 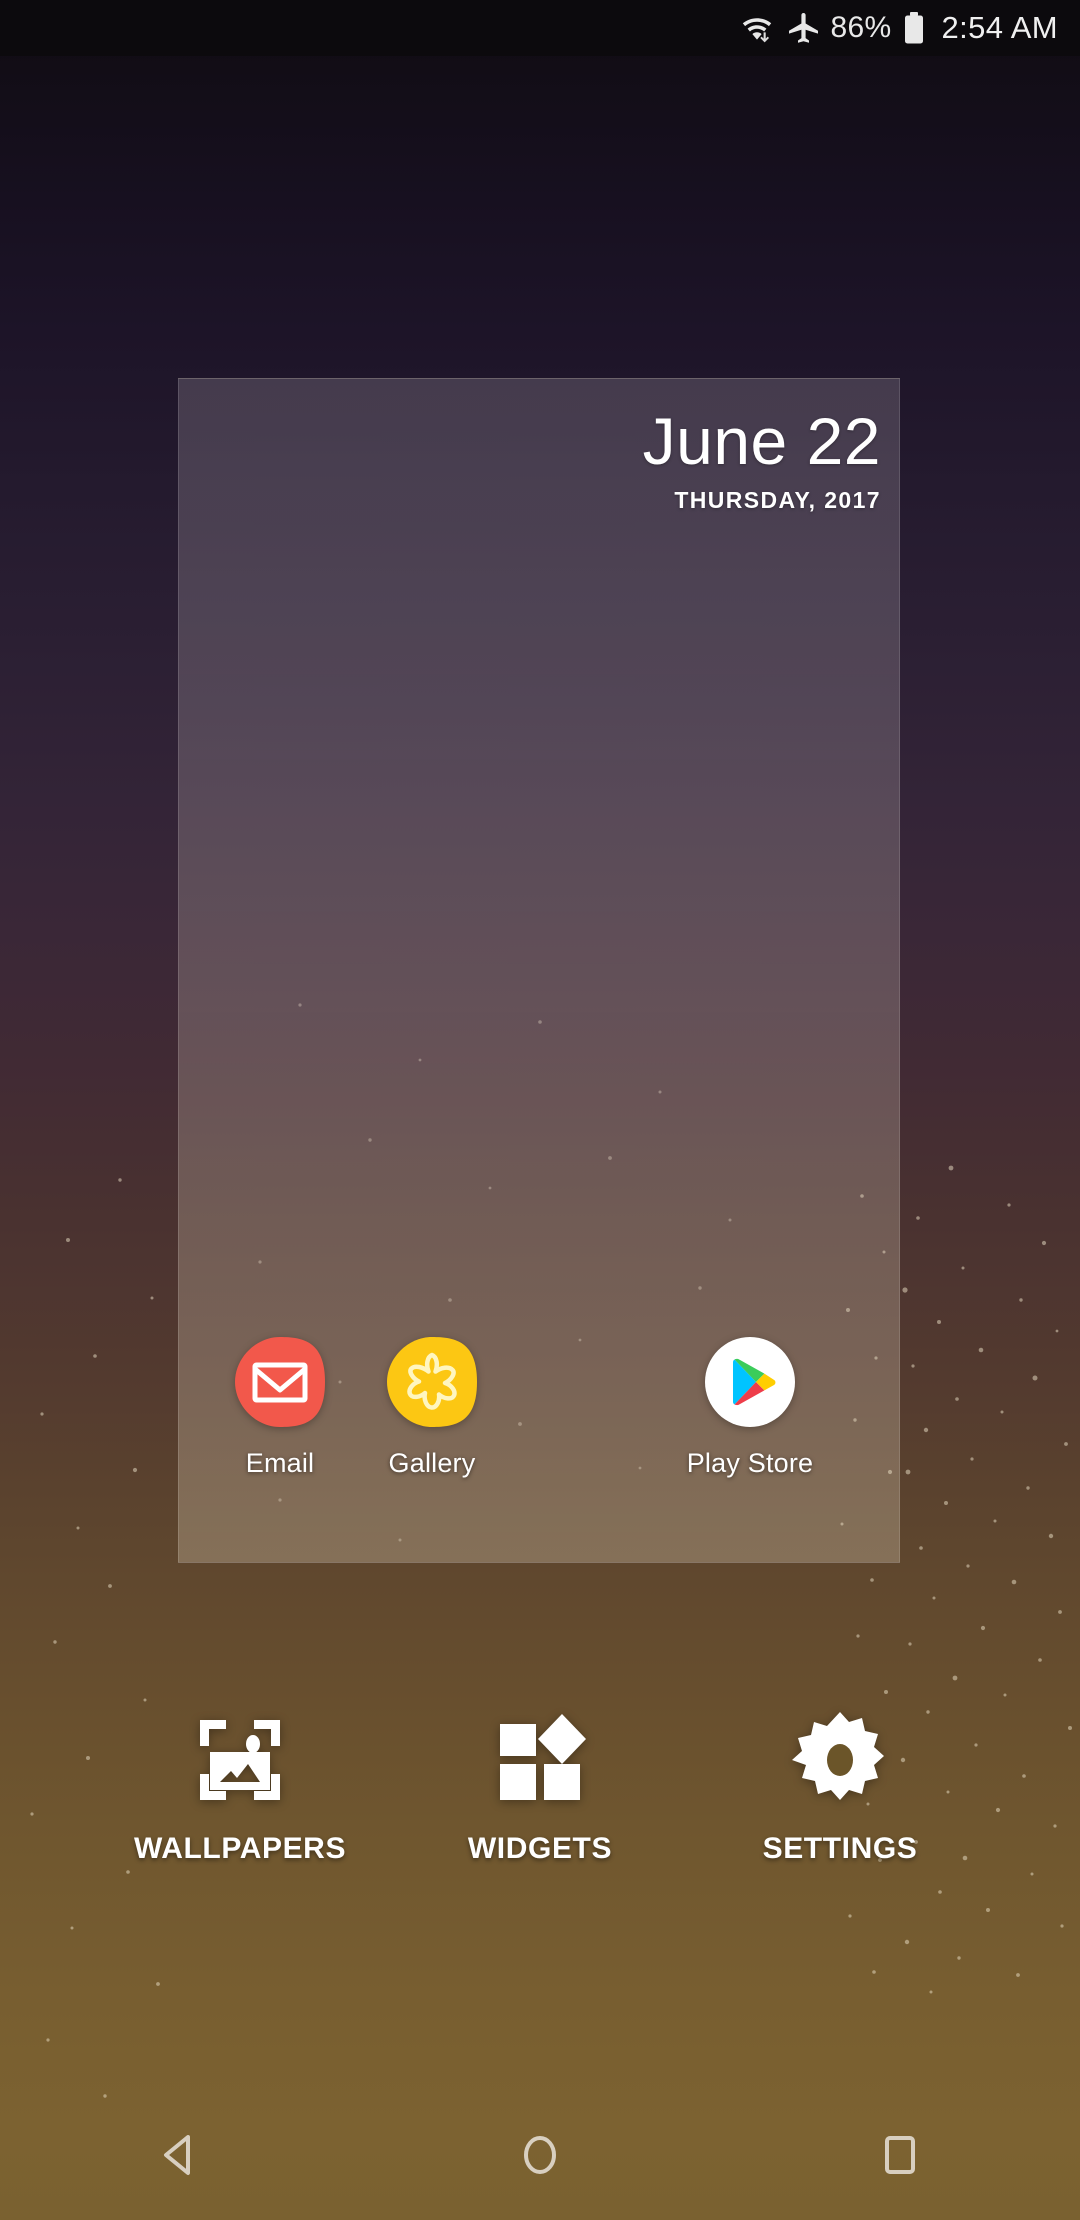 I want to click on battery-full-icon, so click(x=914, y=28).